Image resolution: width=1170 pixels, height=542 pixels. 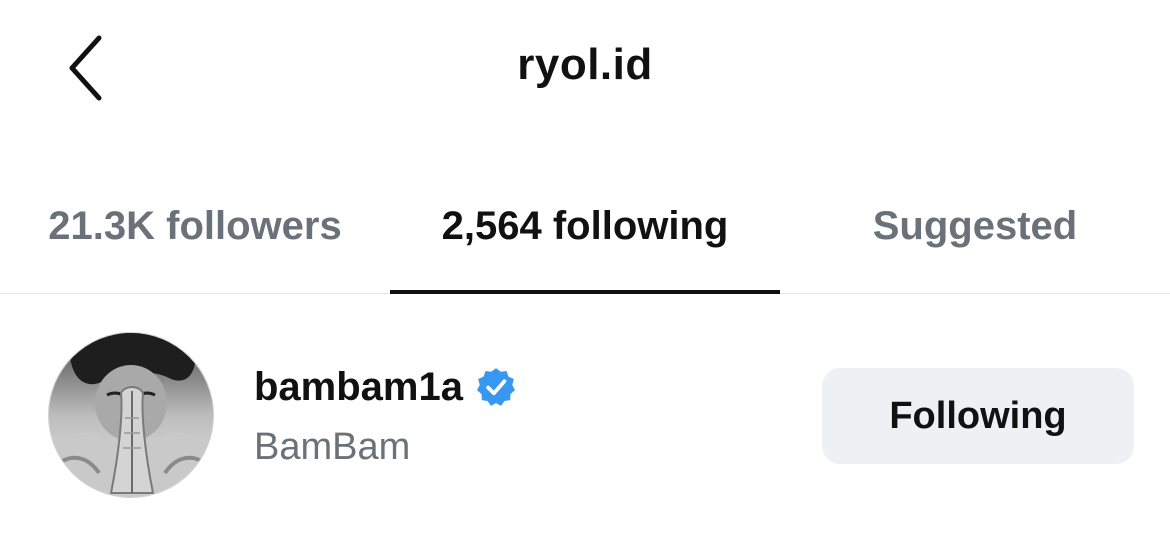 I want to click on active-tab-indicator, so click(x=585, y=292).